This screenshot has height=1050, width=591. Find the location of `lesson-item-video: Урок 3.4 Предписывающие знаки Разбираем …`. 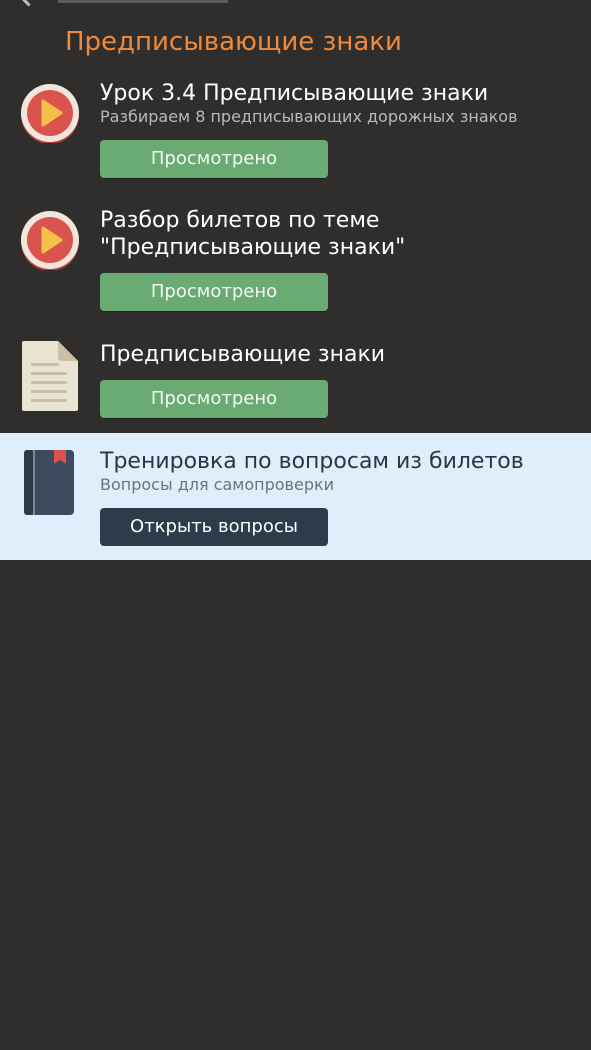

lesson-item-video: Урок 3.4 Предписывающие знаки Разбираем … is located at coordinates (295, 135).